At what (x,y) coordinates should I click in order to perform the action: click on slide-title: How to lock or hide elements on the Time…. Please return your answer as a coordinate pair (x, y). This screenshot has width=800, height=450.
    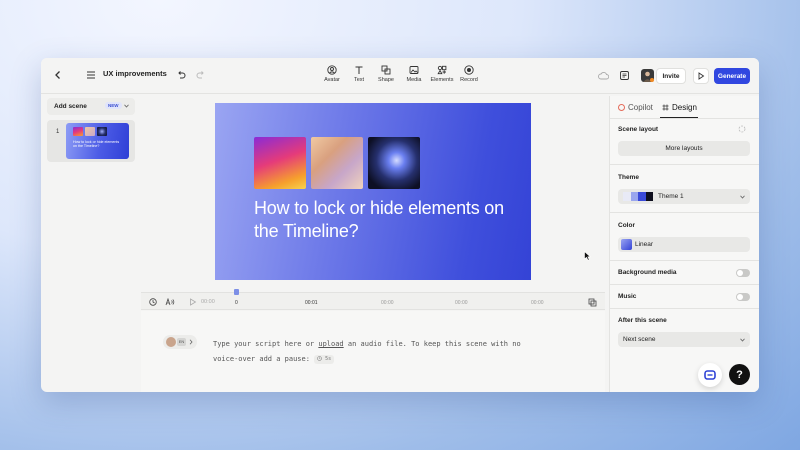
    Looking at the image, I should click on (384, 220).